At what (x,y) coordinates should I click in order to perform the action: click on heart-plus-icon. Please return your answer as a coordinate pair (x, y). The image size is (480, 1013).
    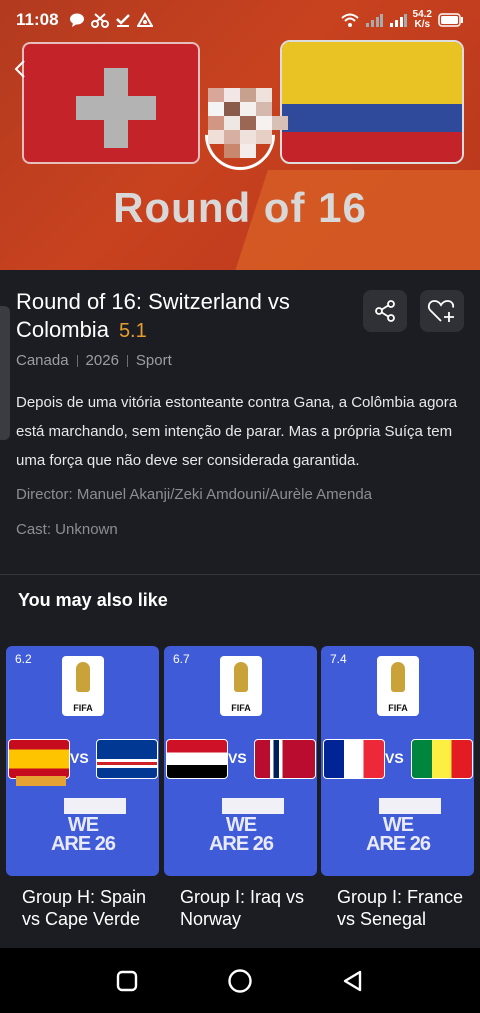
    Looking at the image, I should click on (441, 311).